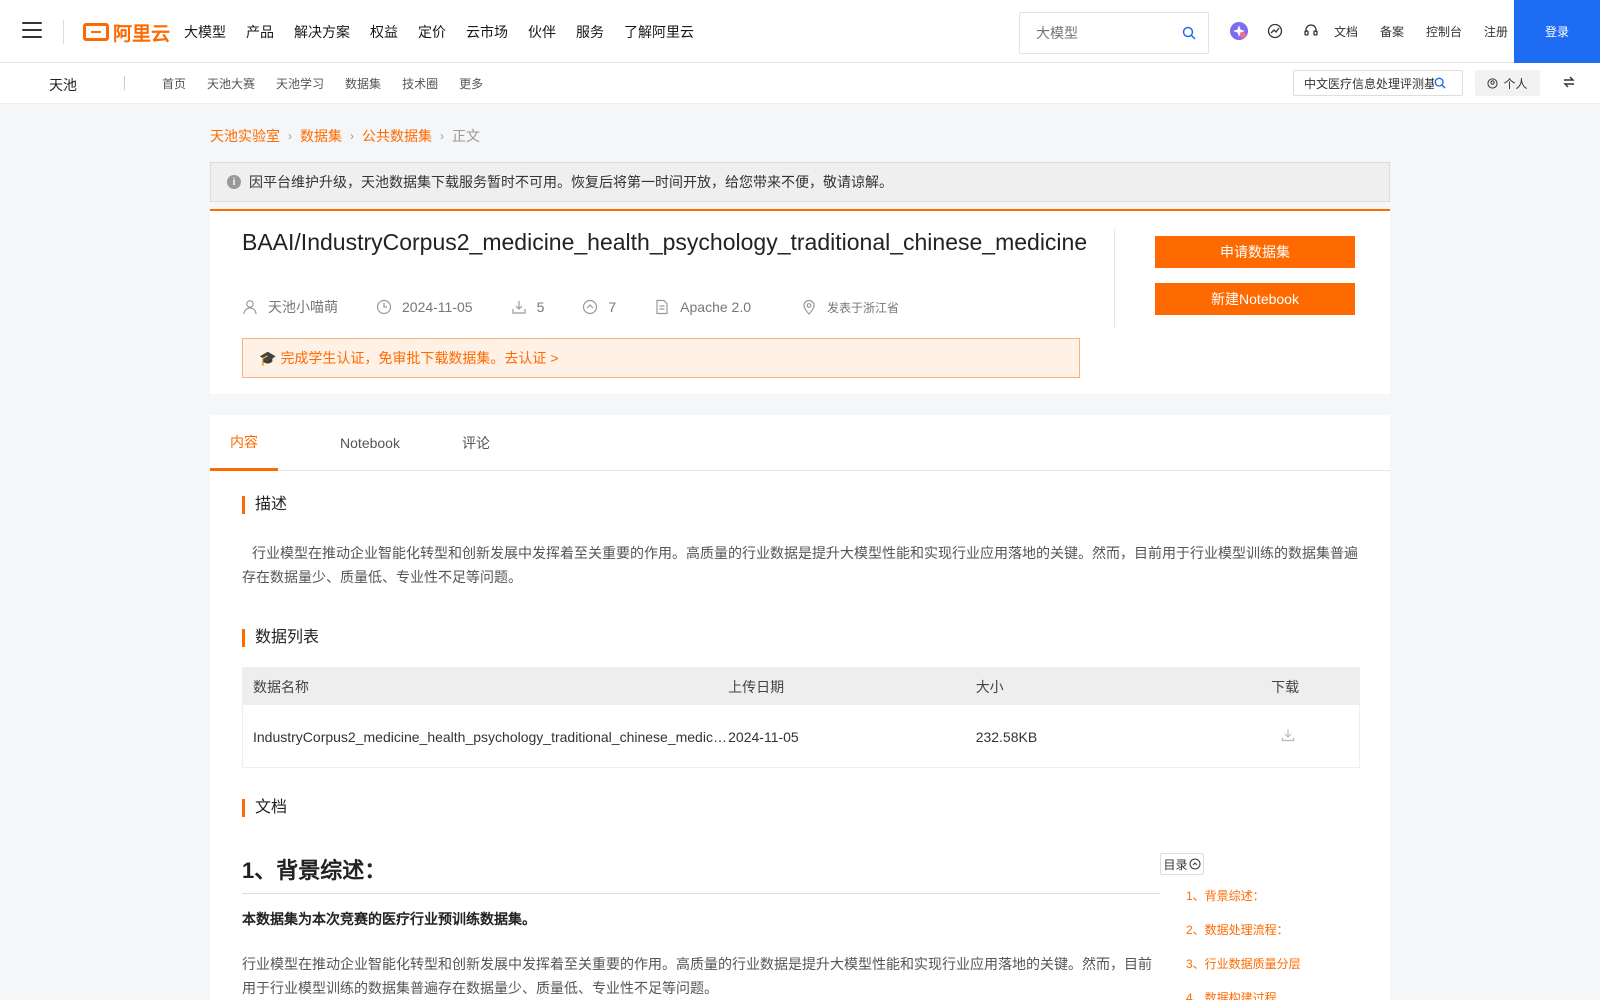 The image size is (1600, 1000). I want to click on toc-item: 2、数据处理流程：, so click(1243, 929).